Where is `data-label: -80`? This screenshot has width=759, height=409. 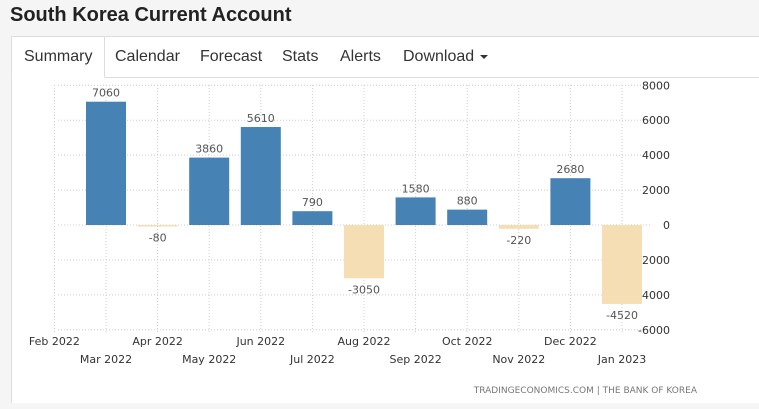 data-label: -80 is located at coordinates (158, 237).